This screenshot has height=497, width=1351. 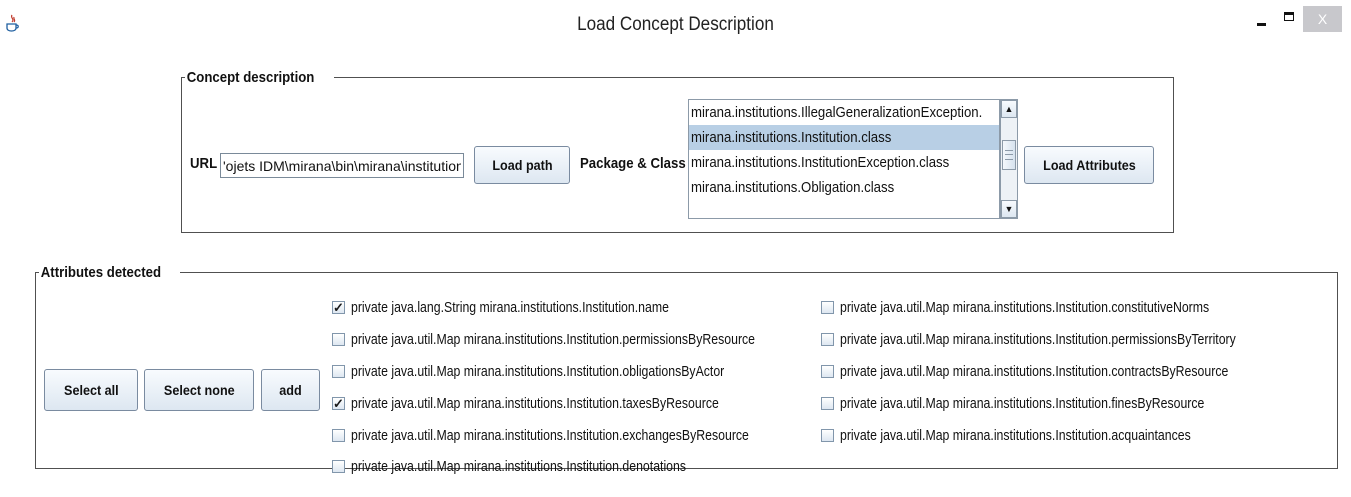 I want to click on scroll-thumb, so click(x=1009, y=155).